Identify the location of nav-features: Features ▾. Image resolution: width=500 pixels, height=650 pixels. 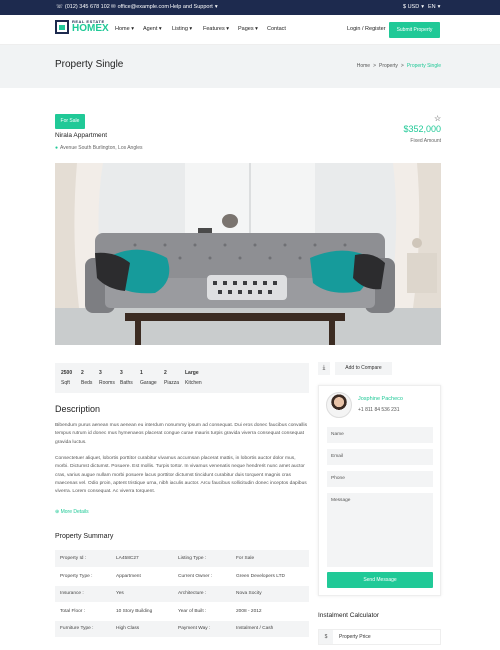
(216, 29).